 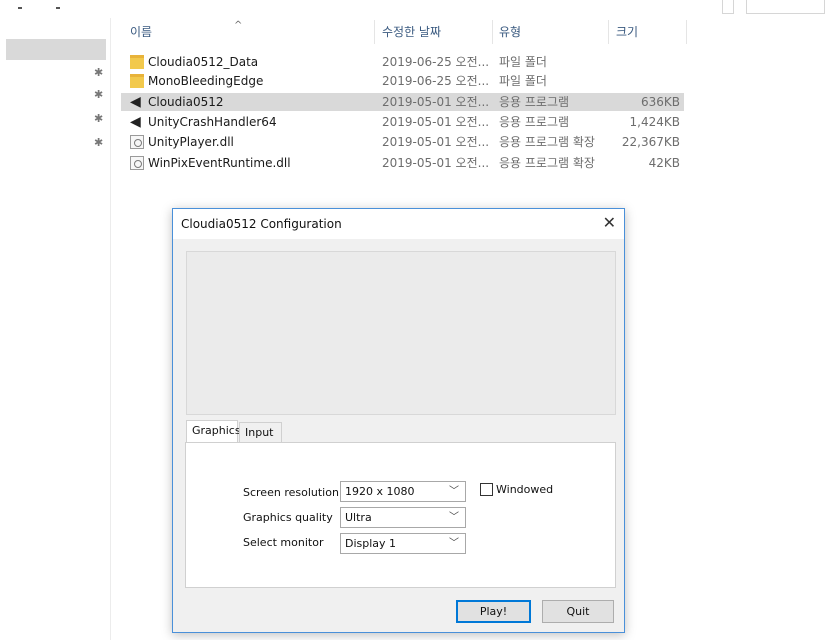 What do you see at coordinates (380, 491) in the screenshot?
I see `screen-resolution-value: 1920 x 1080` at bounding box center [380, 491].